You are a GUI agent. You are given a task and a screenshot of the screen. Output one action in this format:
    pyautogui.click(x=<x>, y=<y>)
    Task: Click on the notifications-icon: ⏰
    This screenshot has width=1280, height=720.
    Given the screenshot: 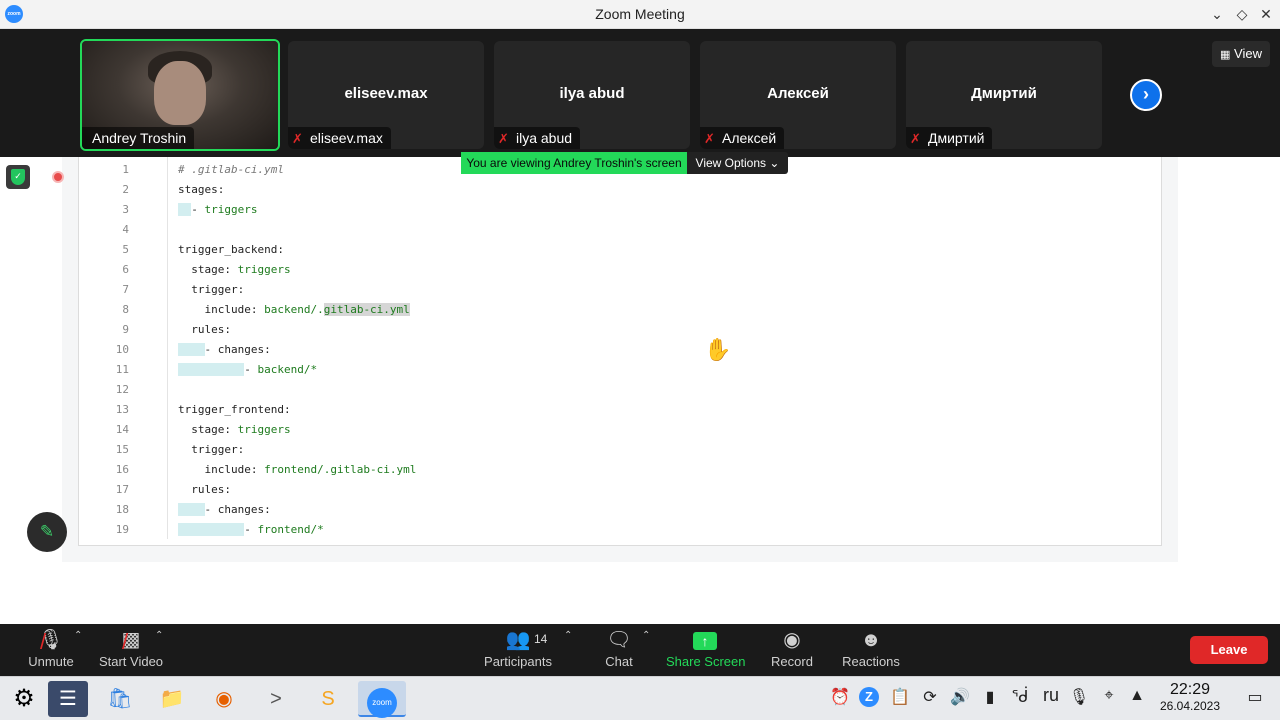 What is the action you would take?
    pyautogui.click(x=840, y=697)
    